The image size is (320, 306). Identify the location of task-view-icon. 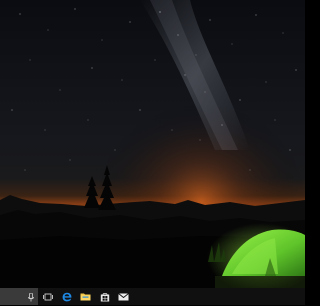
(47, 297).